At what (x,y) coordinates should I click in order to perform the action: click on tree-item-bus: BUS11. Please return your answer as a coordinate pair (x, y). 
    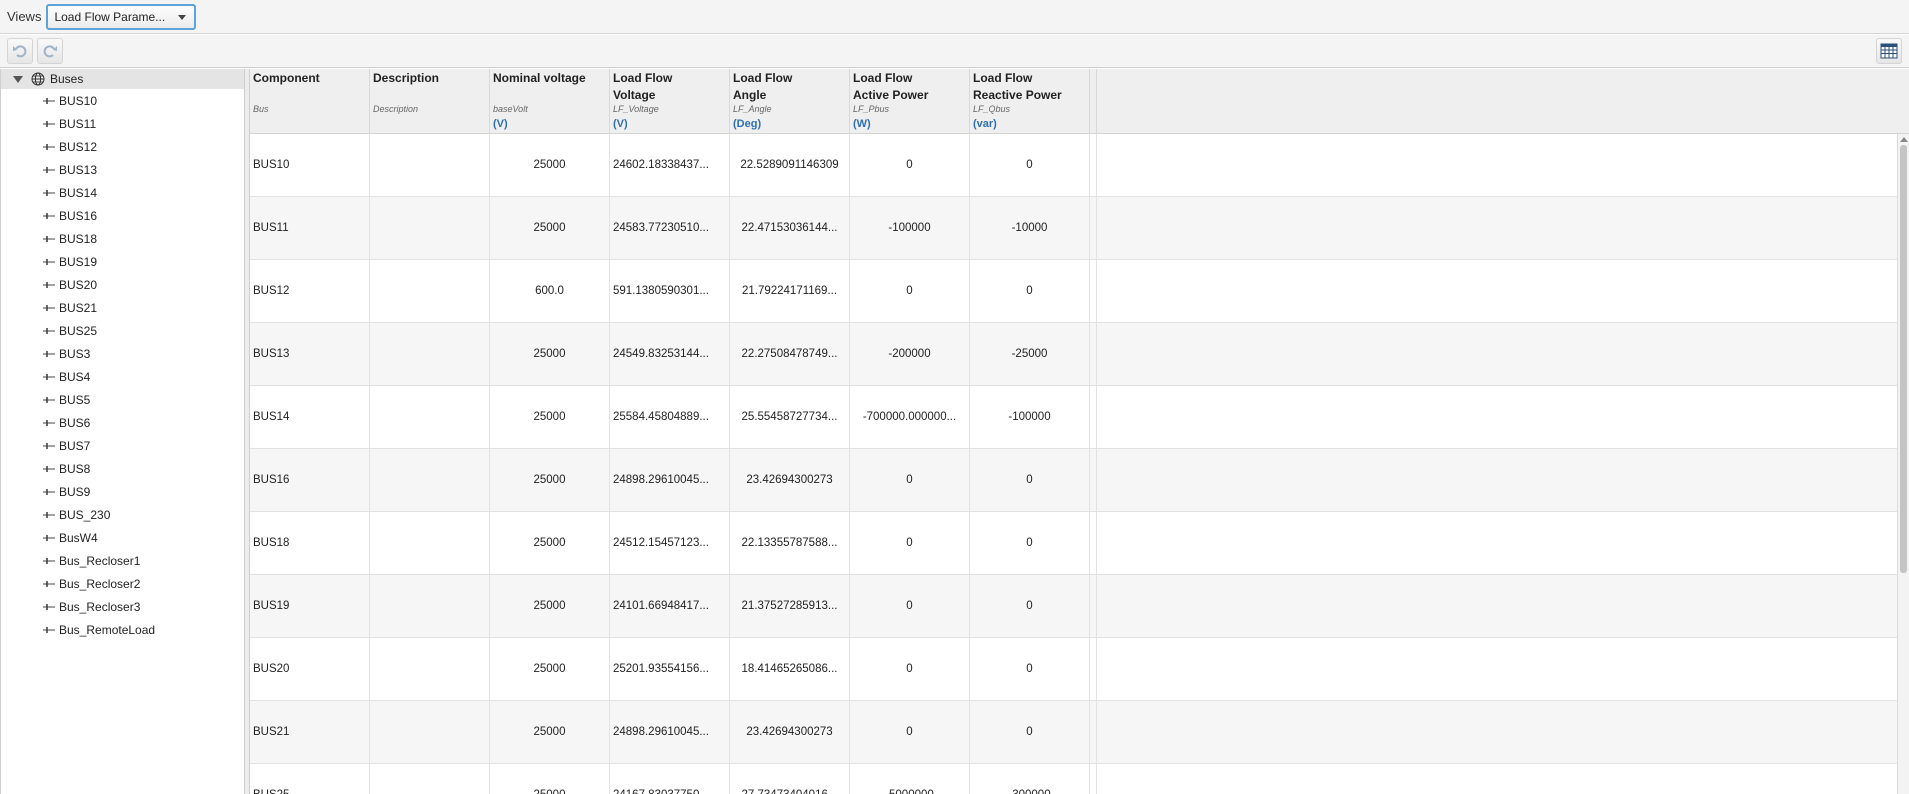
    Looking at the image, I should click on (122, 123).